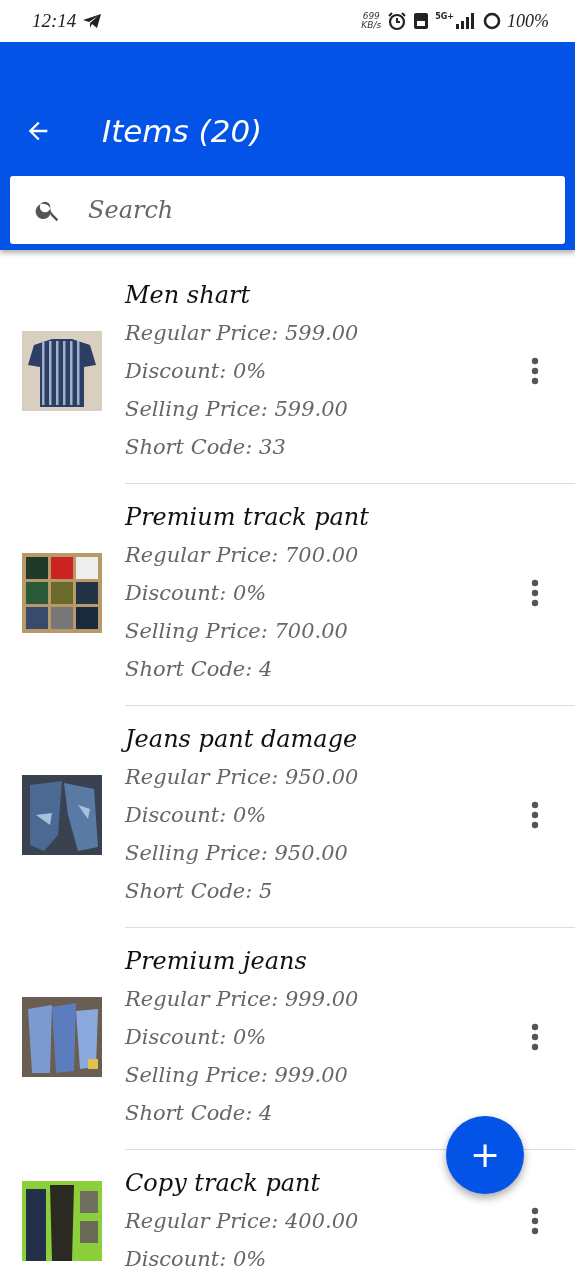 Image resolution: width=575 pixels, height=1280 pixels. I want to click on item-detail: Selling Price: 999.00, so click(237, 1075).